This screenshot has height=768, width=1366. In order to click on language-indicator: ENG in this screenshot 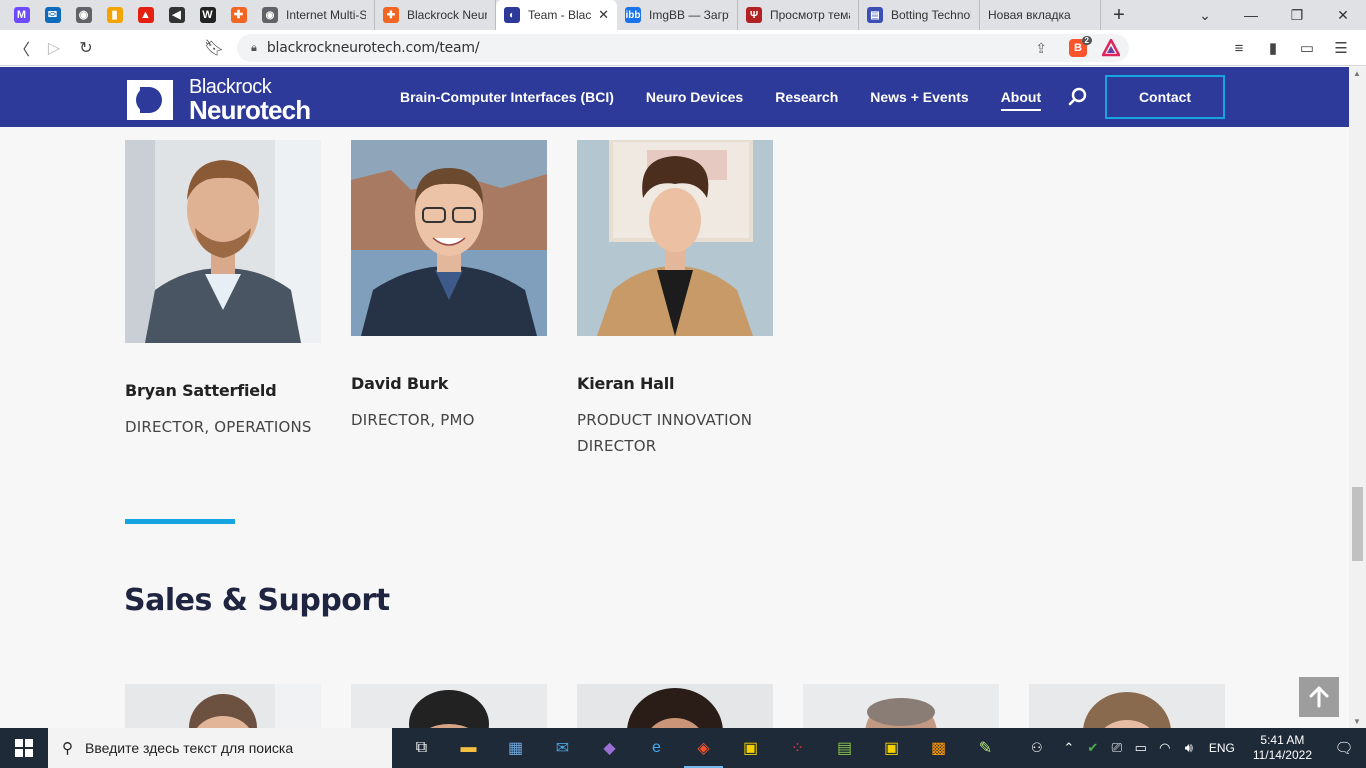, I will do `click(1222, 748)`.